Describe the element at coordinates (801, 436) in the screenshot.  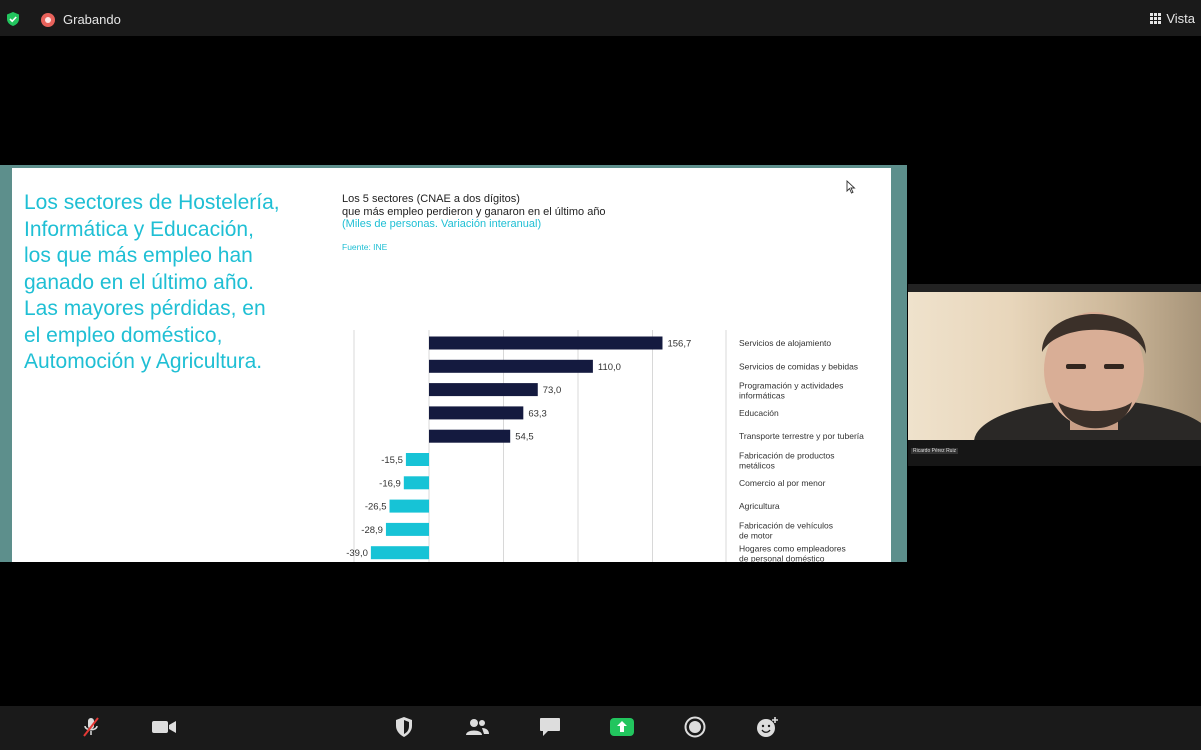
I see `chart-category-label: Transporte terrestre y por tubería` at that location.